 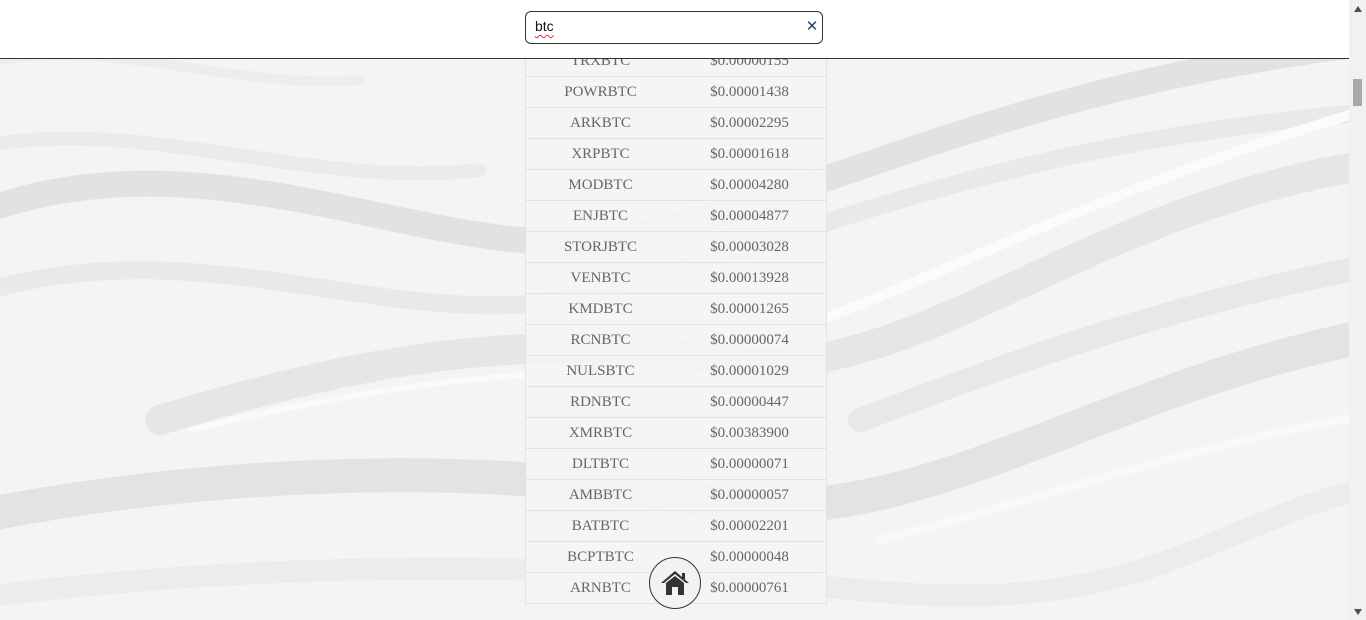 What do you see at coordinates (749, 339) in the screenshot?
I see `ticker-price: $0.00000074` at bounding box center [749, 339].